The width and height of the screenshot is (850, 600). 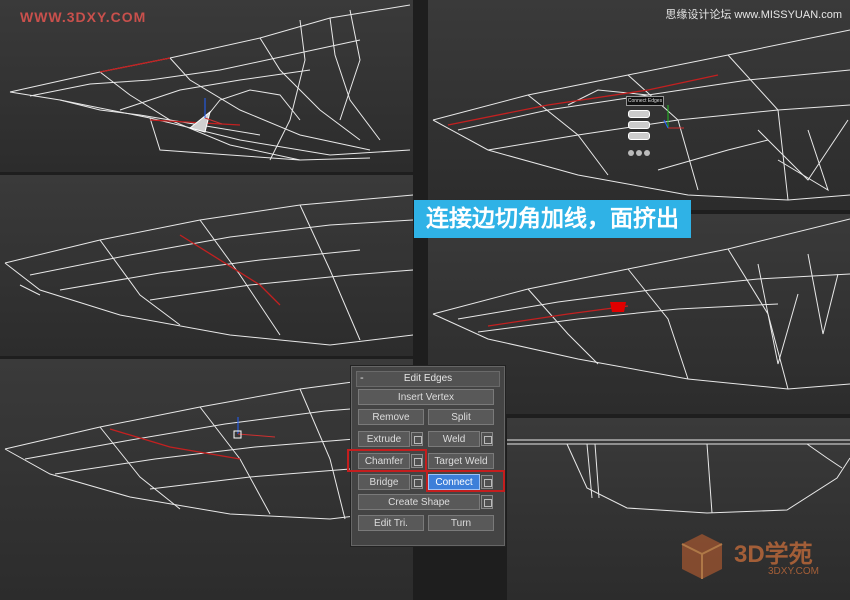 I want to click on caption-banner: 连接边切角加线，面挤出, so click(x=552, y=219).